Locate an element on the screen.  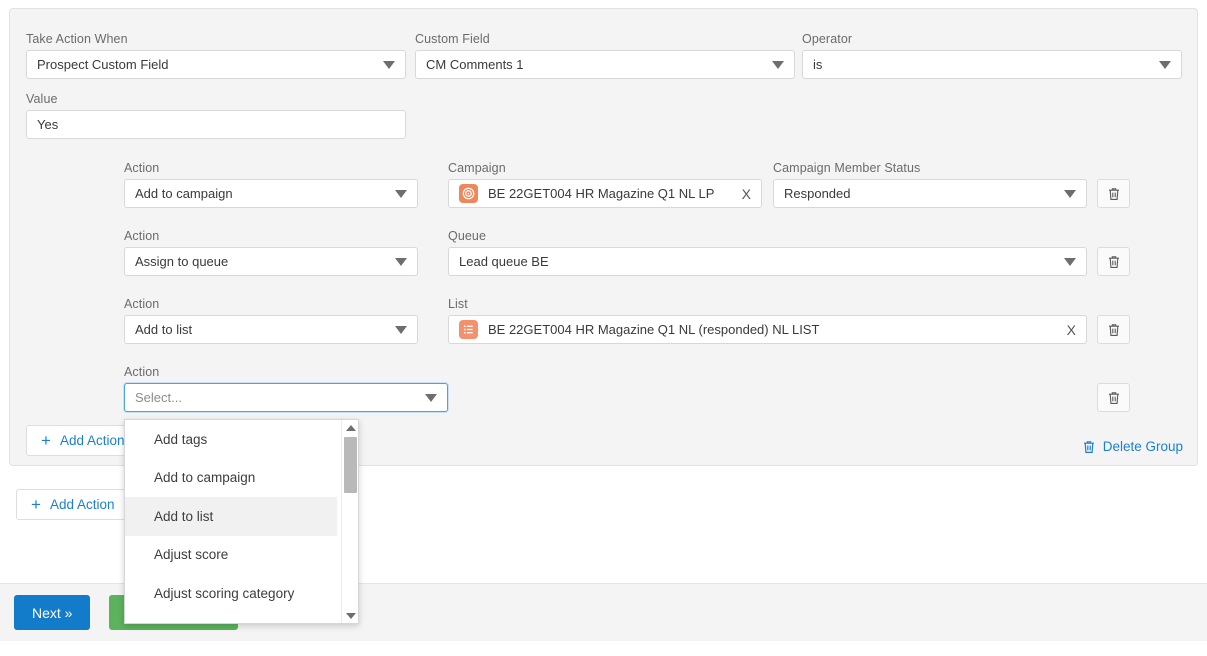
take-action-when-value: Prospect Custom Field is located at coordinates (103, 64).